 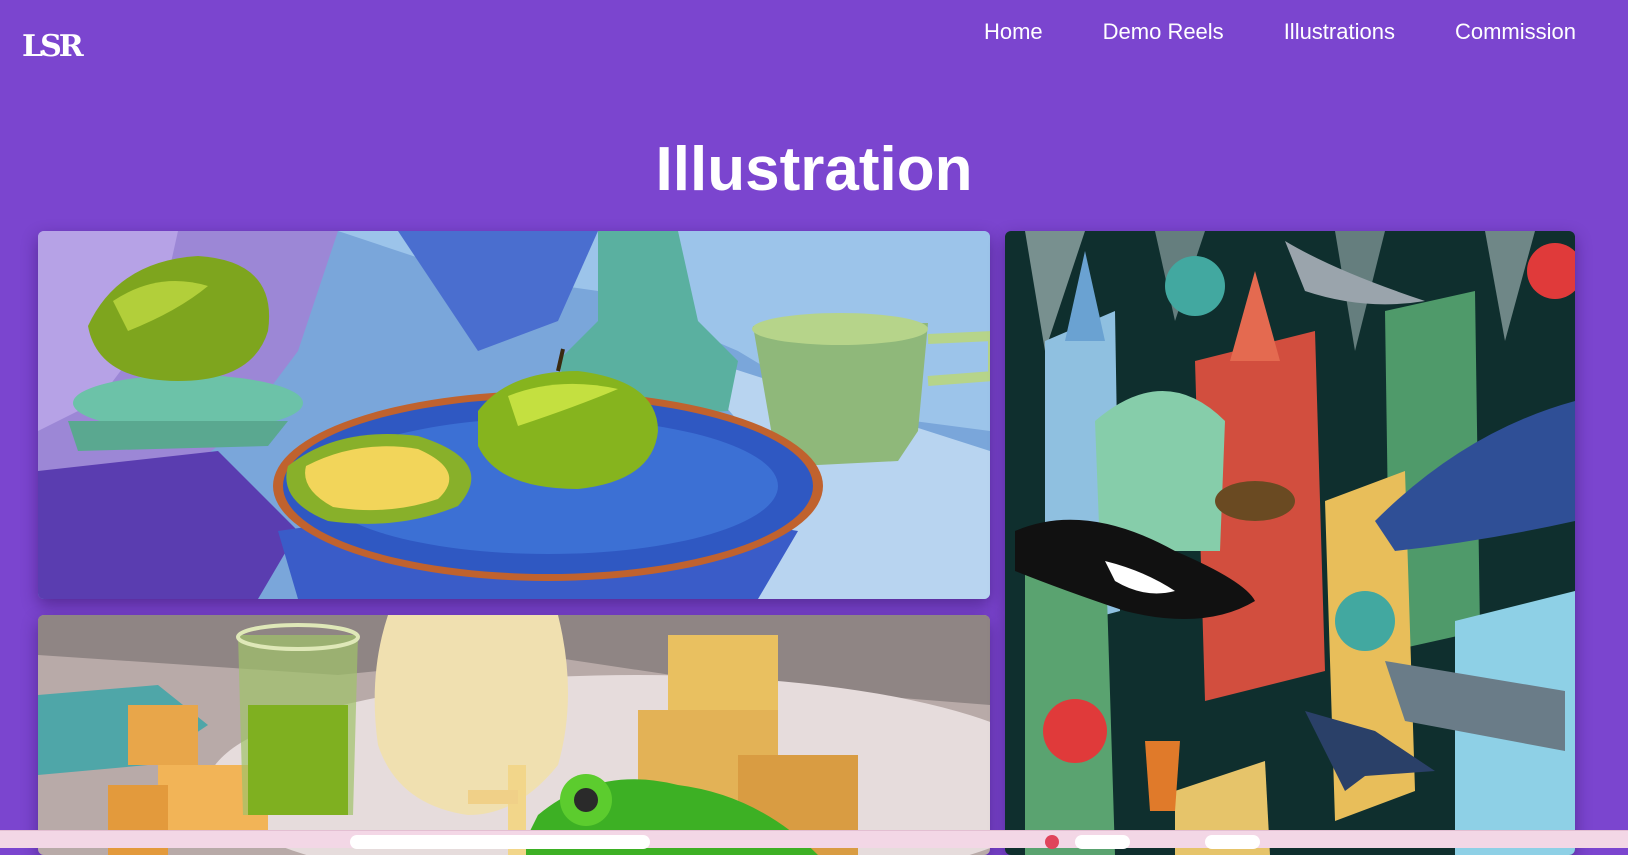 What do you see at coordinates (500, 842) in the screenshot?
I see `taskbar-search-pill` at bounding box center [500, 842].